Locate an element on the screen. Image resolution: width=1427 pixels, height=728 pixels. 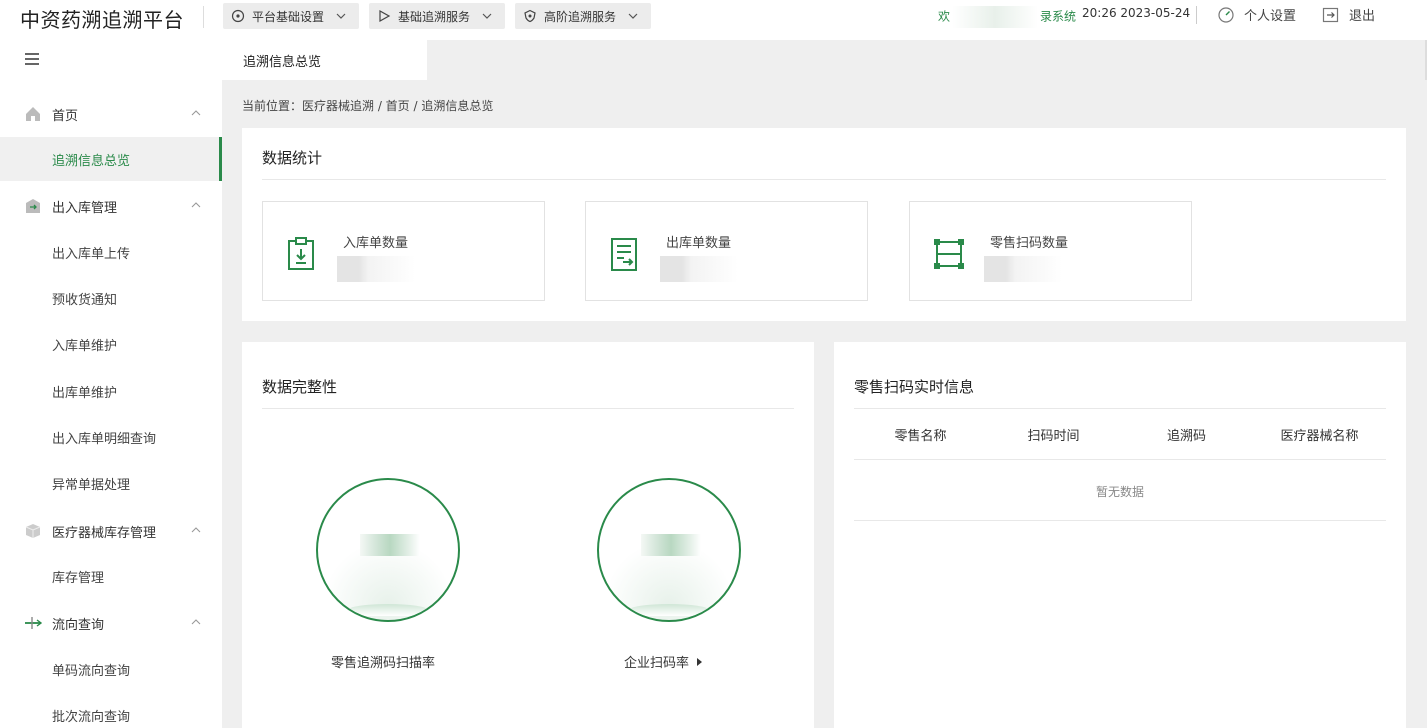
sidebar-item-pre-receipt: 预收货通知 is located at coordinates (111, 298).